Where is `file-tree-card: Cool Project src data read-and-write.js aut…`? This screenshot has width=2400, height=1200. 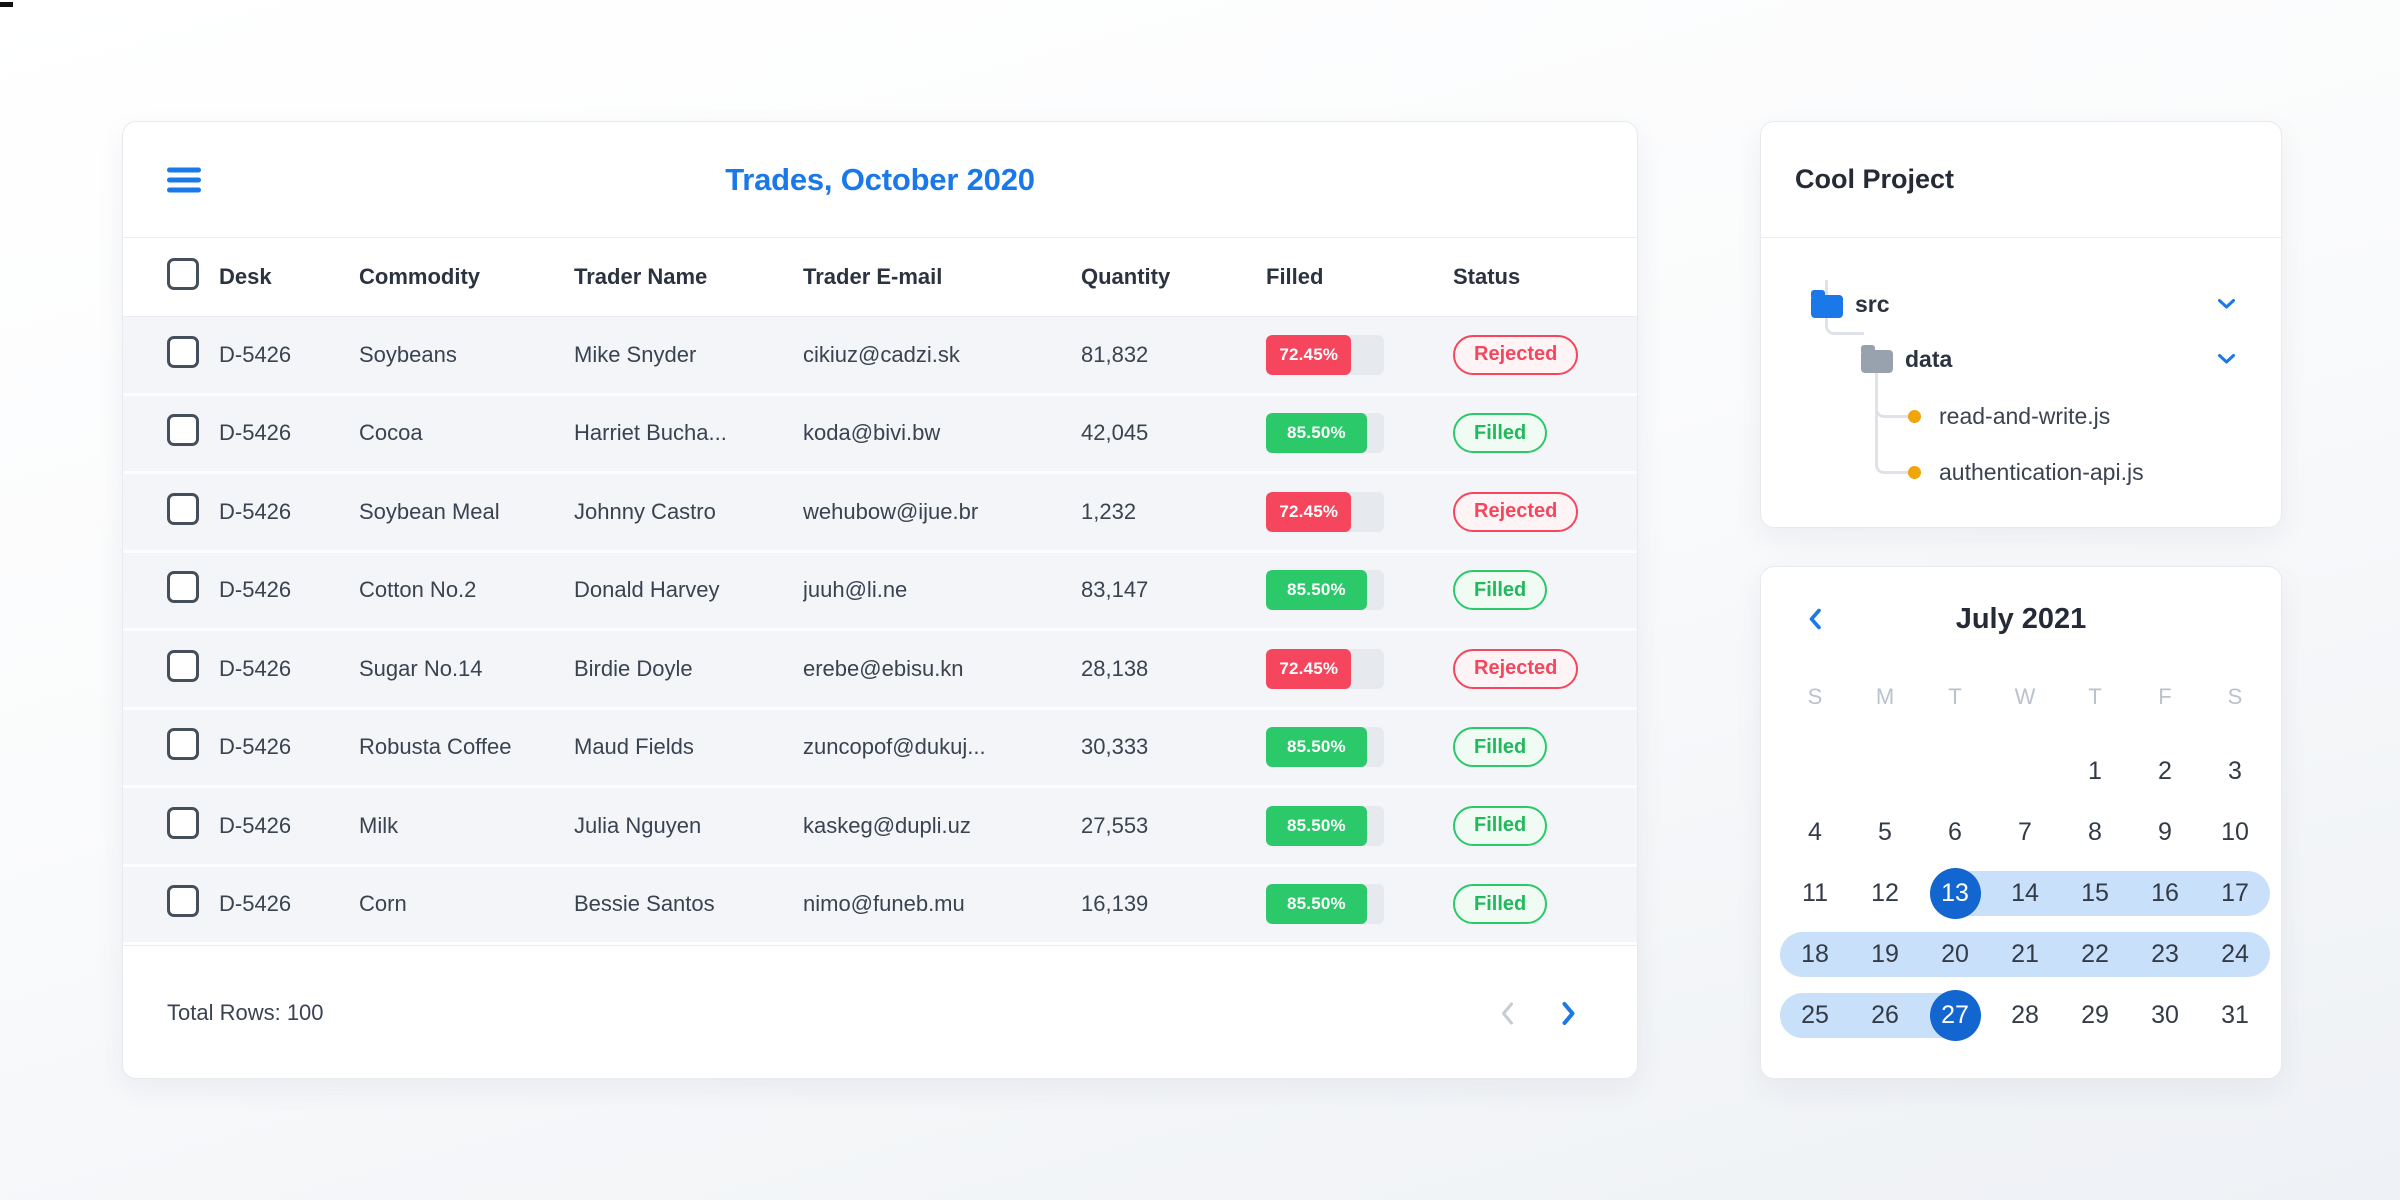
file-tree-card: Cool Project src data read-and-write.js aut… is located at coordinates (2021, 324).